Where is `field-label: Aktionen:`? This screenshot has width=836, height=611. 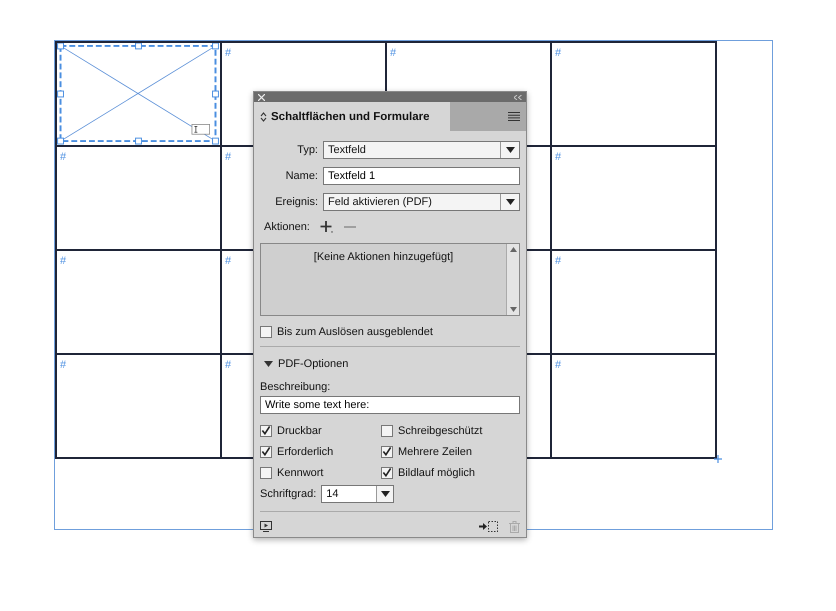 field-label: Aktionen: is located at coordinates (287, 227).